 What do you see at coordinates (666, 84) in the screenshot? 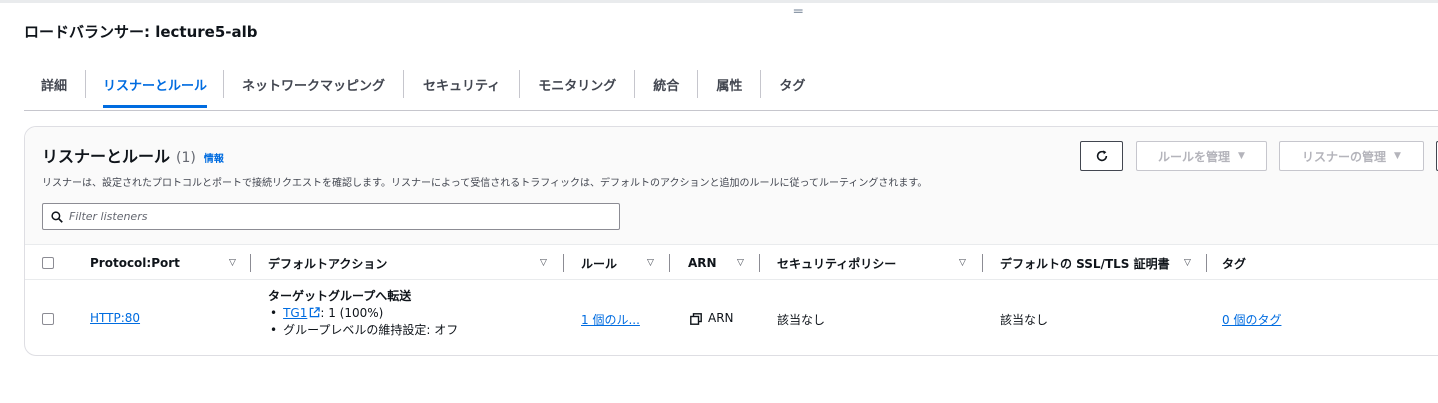
I see `tab-integrations: 統合` at bounding box center [666, 84].